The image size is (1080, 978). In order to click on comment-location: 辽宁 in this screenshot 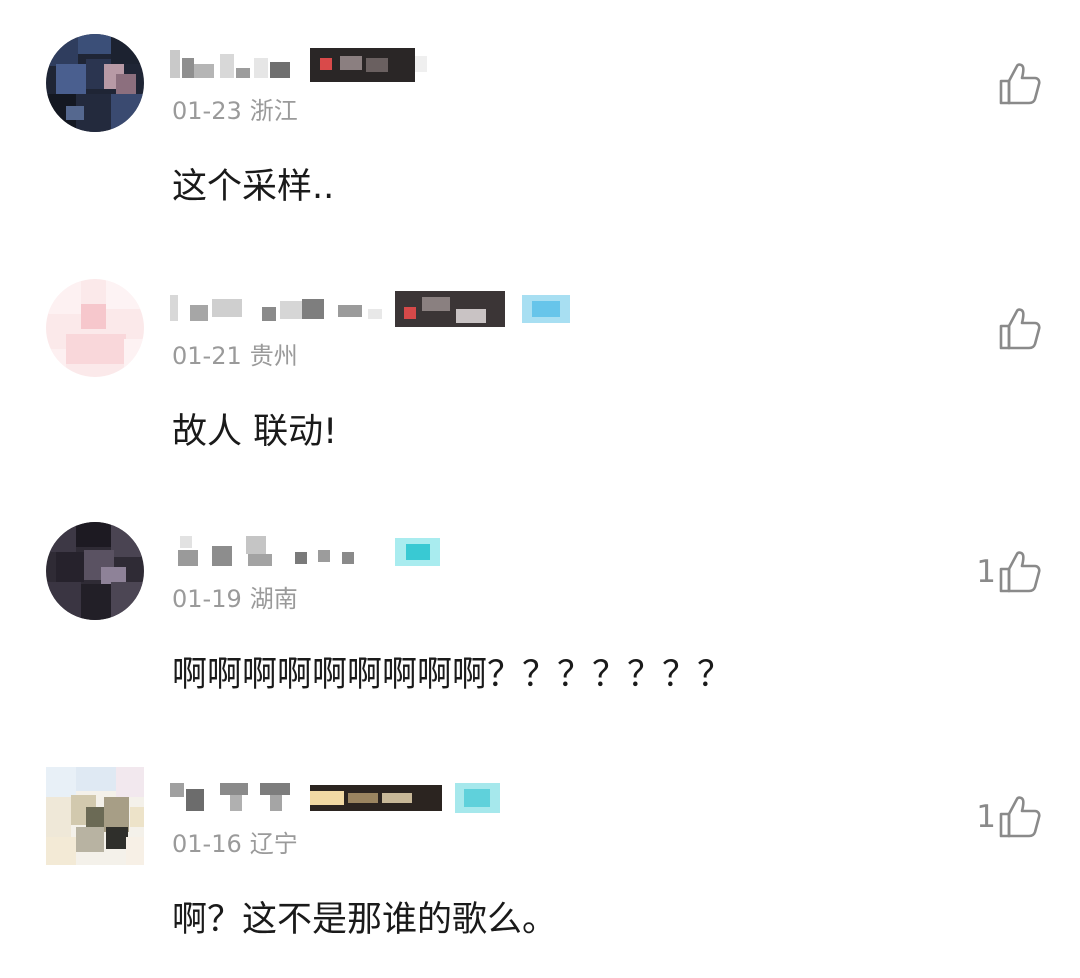, I will do `click(273, 844)`.